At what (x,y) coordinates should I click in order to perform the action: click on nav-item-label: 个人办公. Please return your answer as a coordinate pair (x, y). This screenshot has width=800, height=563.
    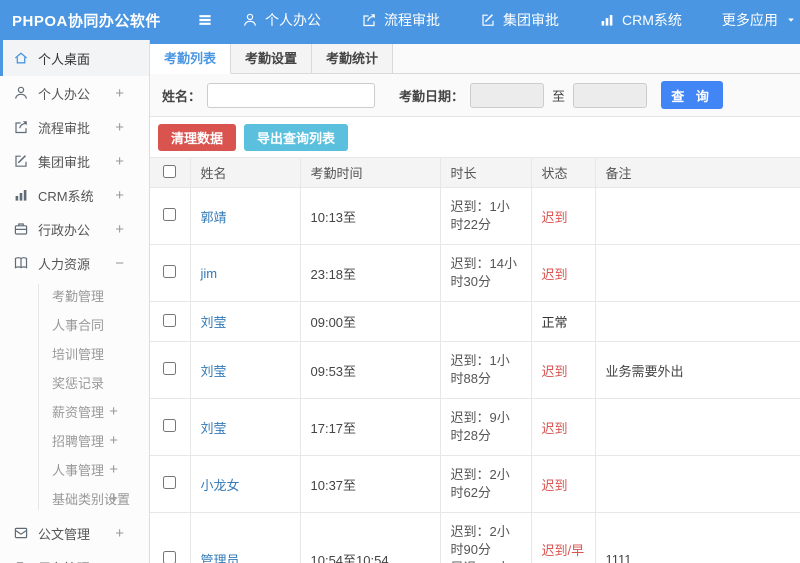
    Looking at the image, I should click on (293, 20).